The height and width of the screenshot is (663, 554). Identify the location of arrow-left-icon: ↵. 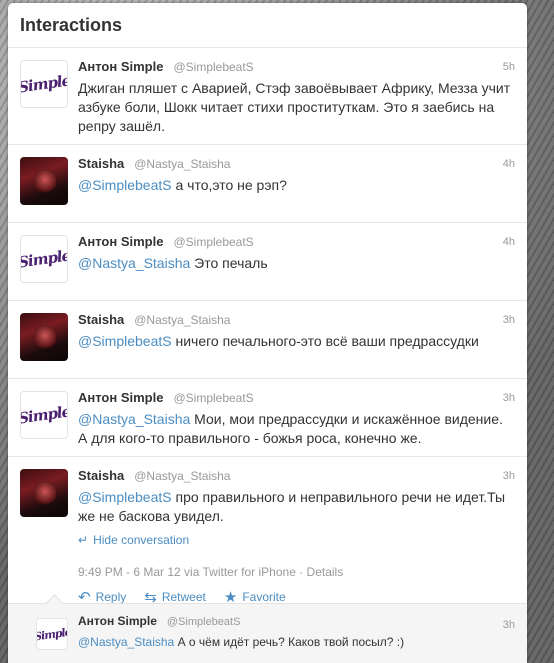
(83, 540).